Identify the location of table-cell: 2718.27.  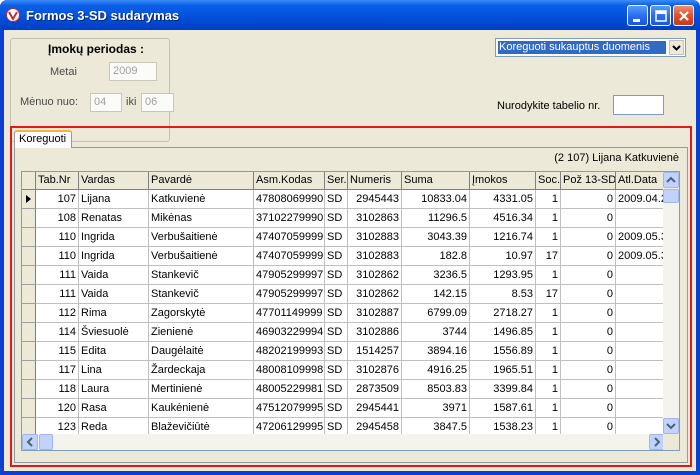
(503, 313).